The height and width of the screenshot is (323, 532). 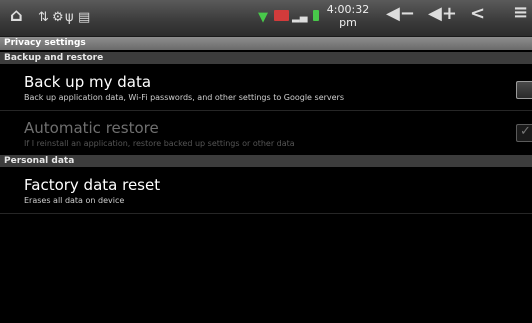 What do you see at coordinates (524, 90) in the screenshot?
I see `backup-checkbox` at bounding box center [524, 90].